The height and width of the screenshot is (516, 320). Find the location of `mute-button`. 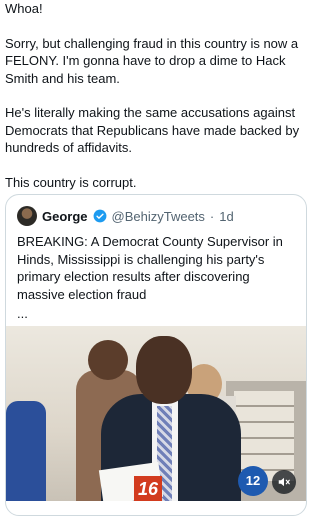

mute-button is located at coordinates (284, 482).